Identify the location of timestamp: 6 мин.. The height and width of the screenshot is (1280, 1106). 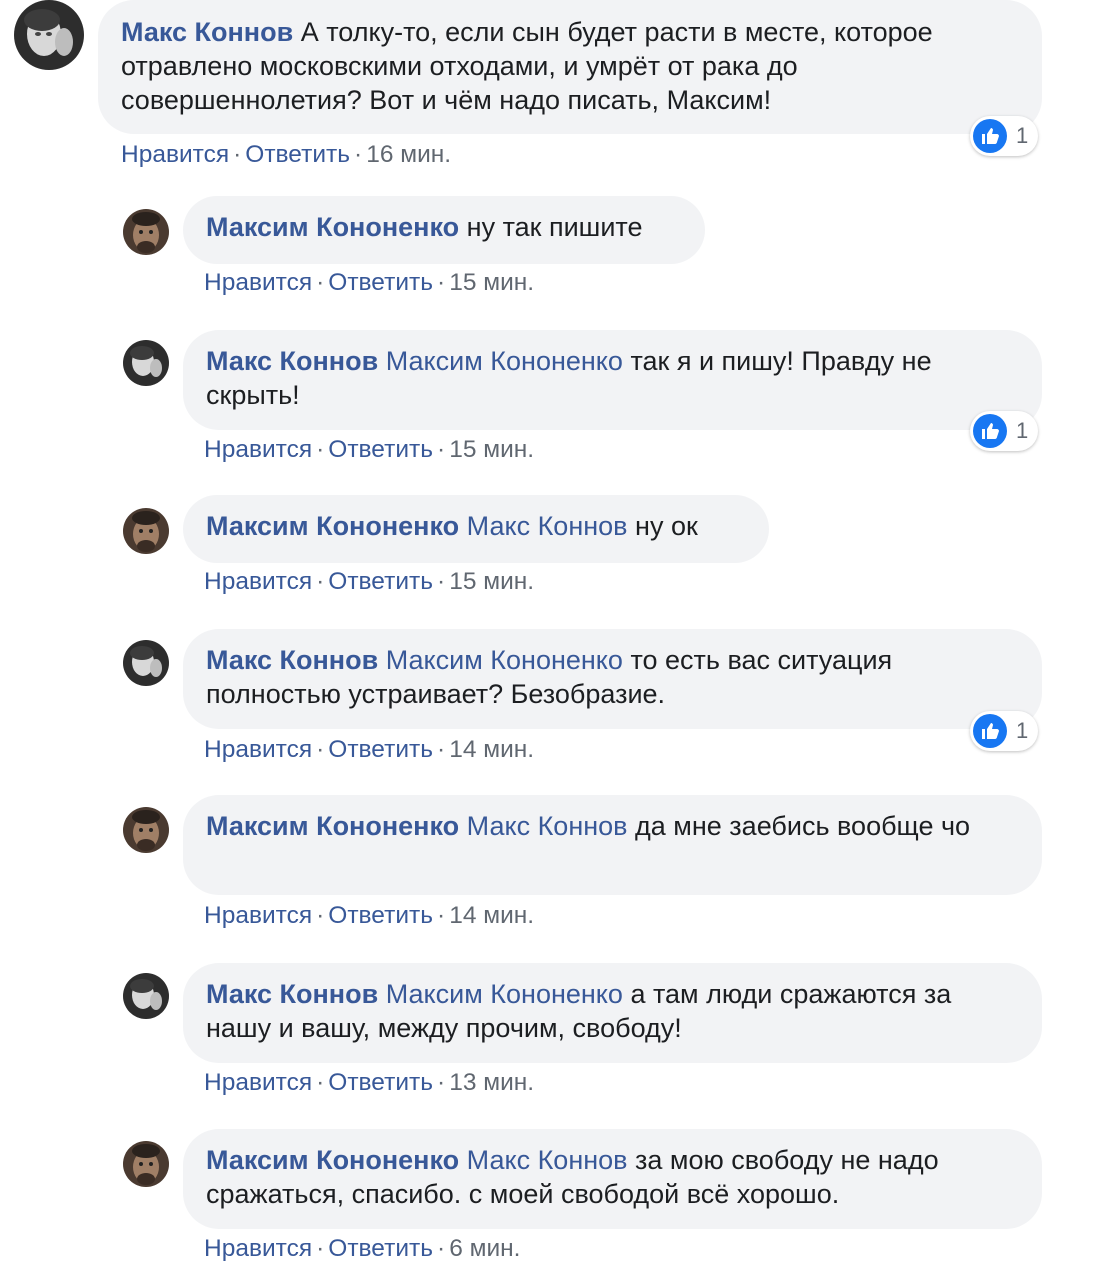
(484, 1248).